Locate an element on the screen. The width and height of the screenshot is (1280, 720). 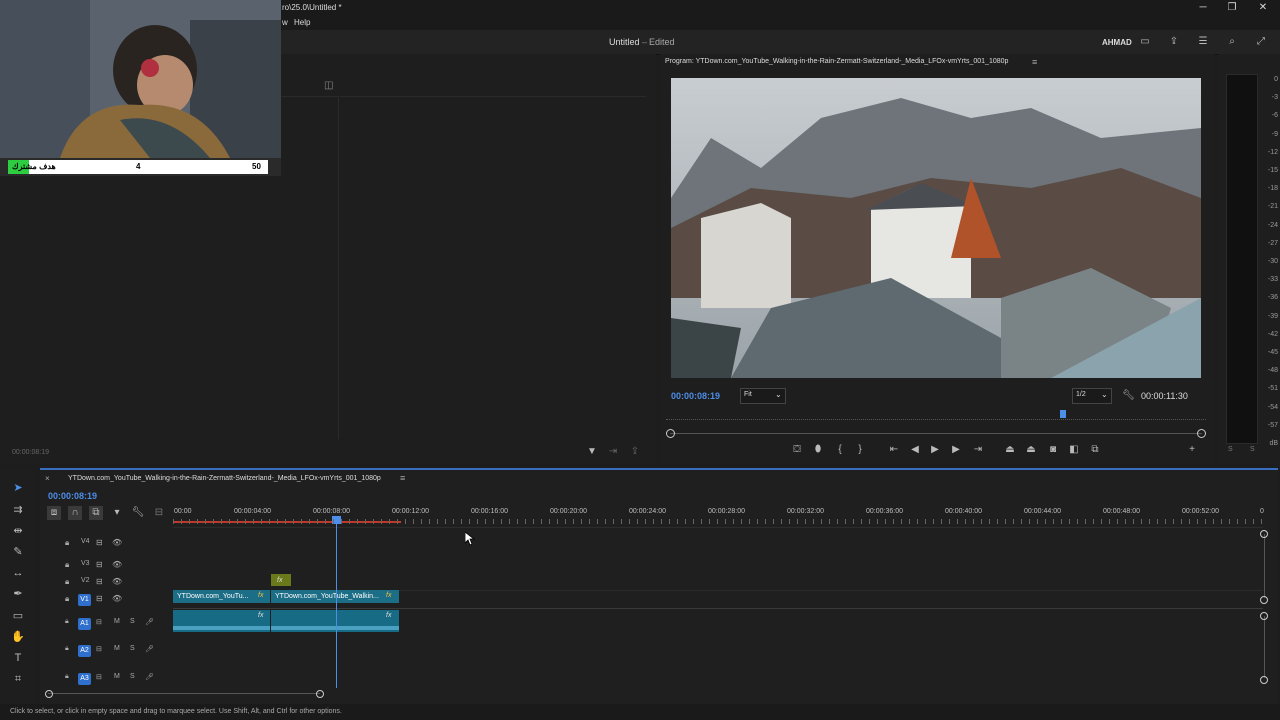
multicam-icon: ⧉ is located at coordinates (1095, 450).